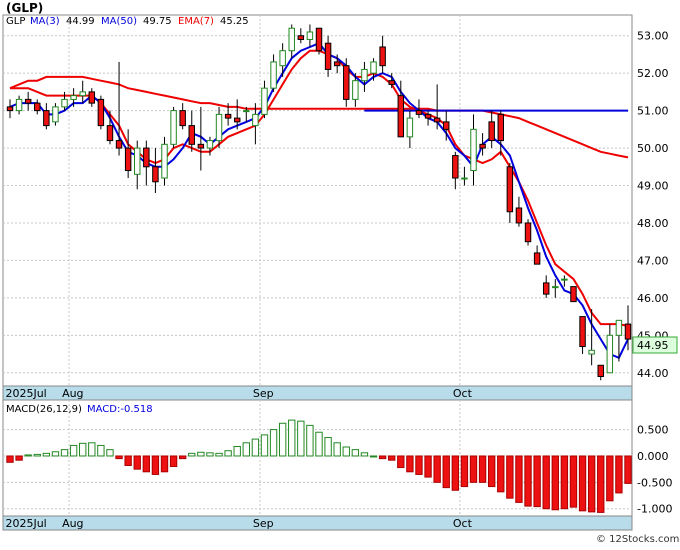  I want to click on price-tick-label: 49.00, so click(653, 186).